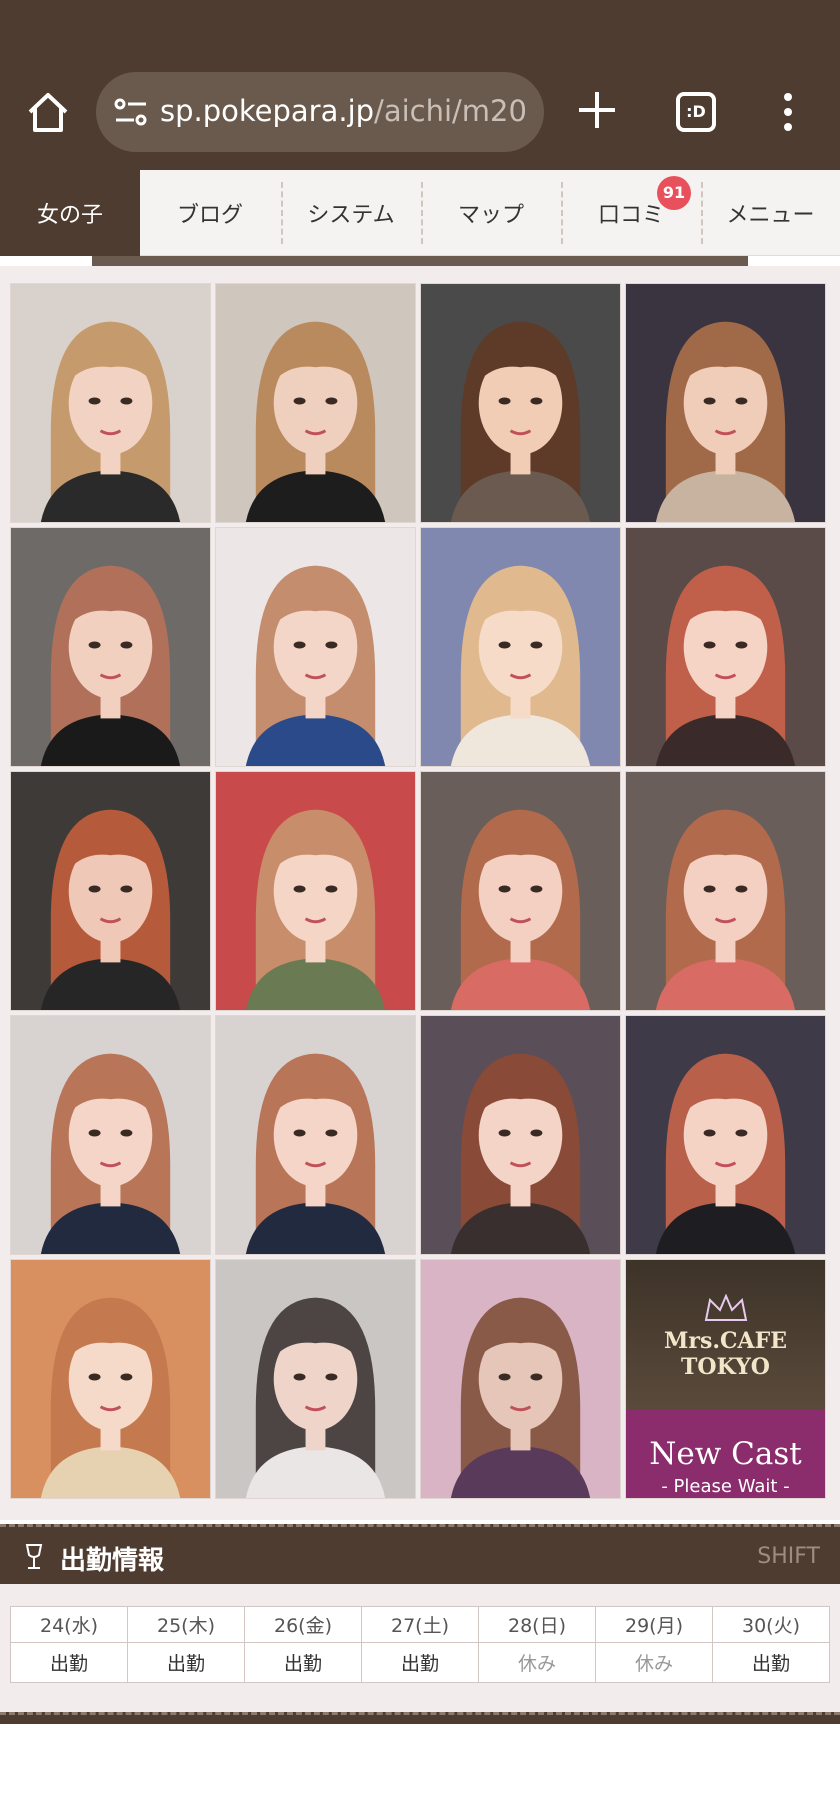  Describe the element at coordinates (537, 1624) in the screenshot. I see `shift-day-cell: 28(日)` at that location.